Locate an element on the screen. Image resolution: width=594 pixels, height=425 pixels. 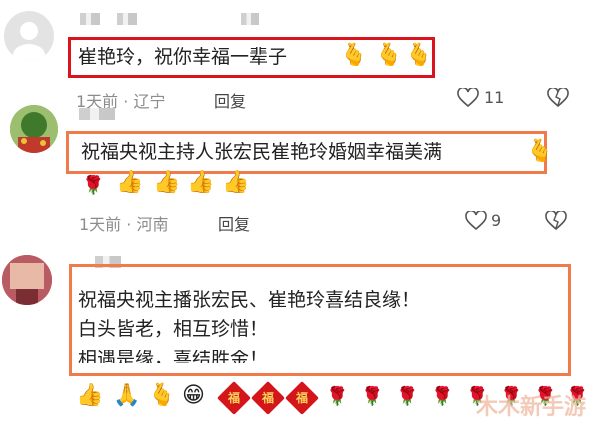
like-count: 9 is located at coordinates (496, 220).